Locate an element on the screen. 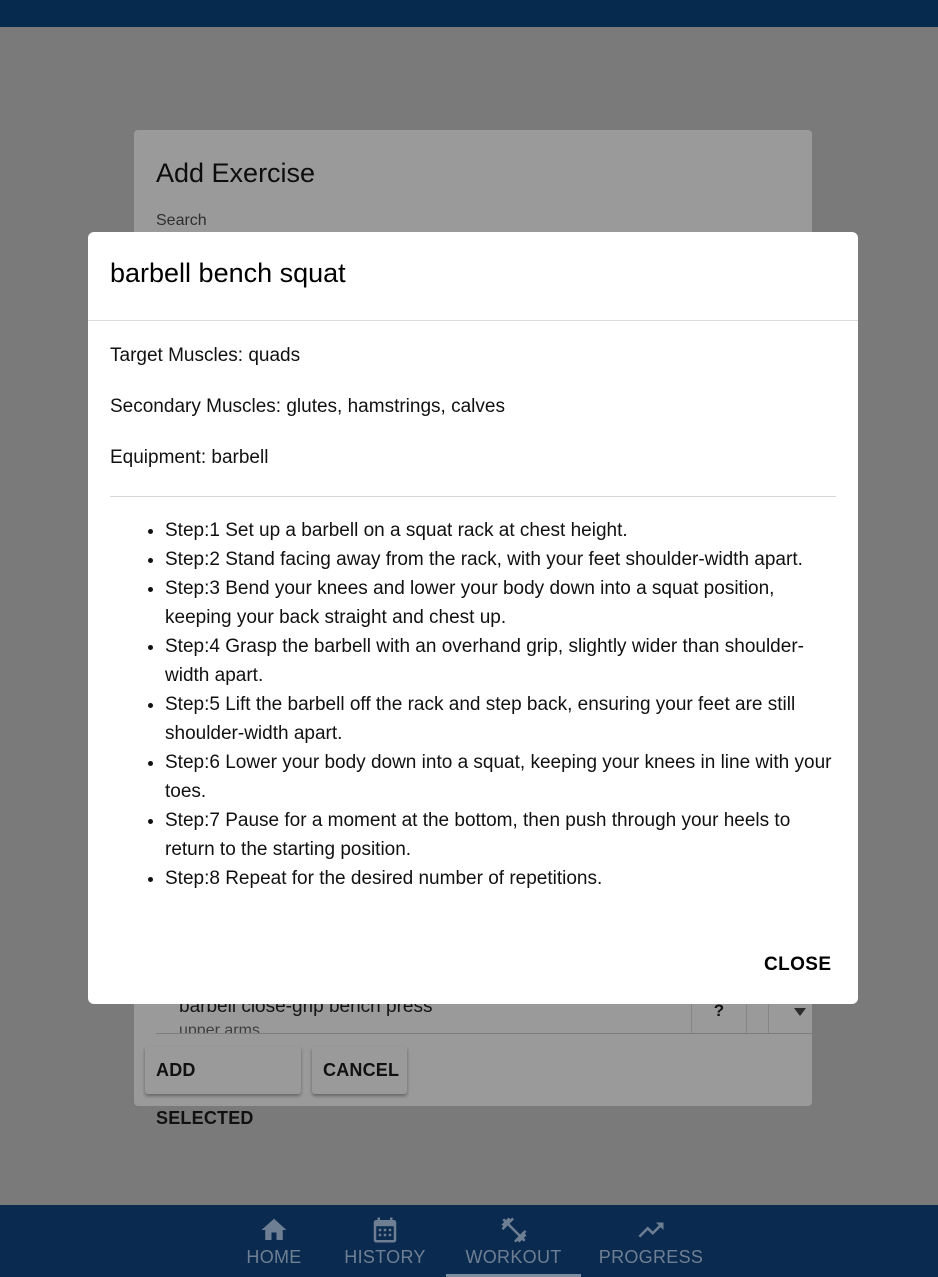 Image resolution: width=938 pixels, height=1277 pixels. nav-item-workout: WORKOUT is located at coordinates (513, 1241).